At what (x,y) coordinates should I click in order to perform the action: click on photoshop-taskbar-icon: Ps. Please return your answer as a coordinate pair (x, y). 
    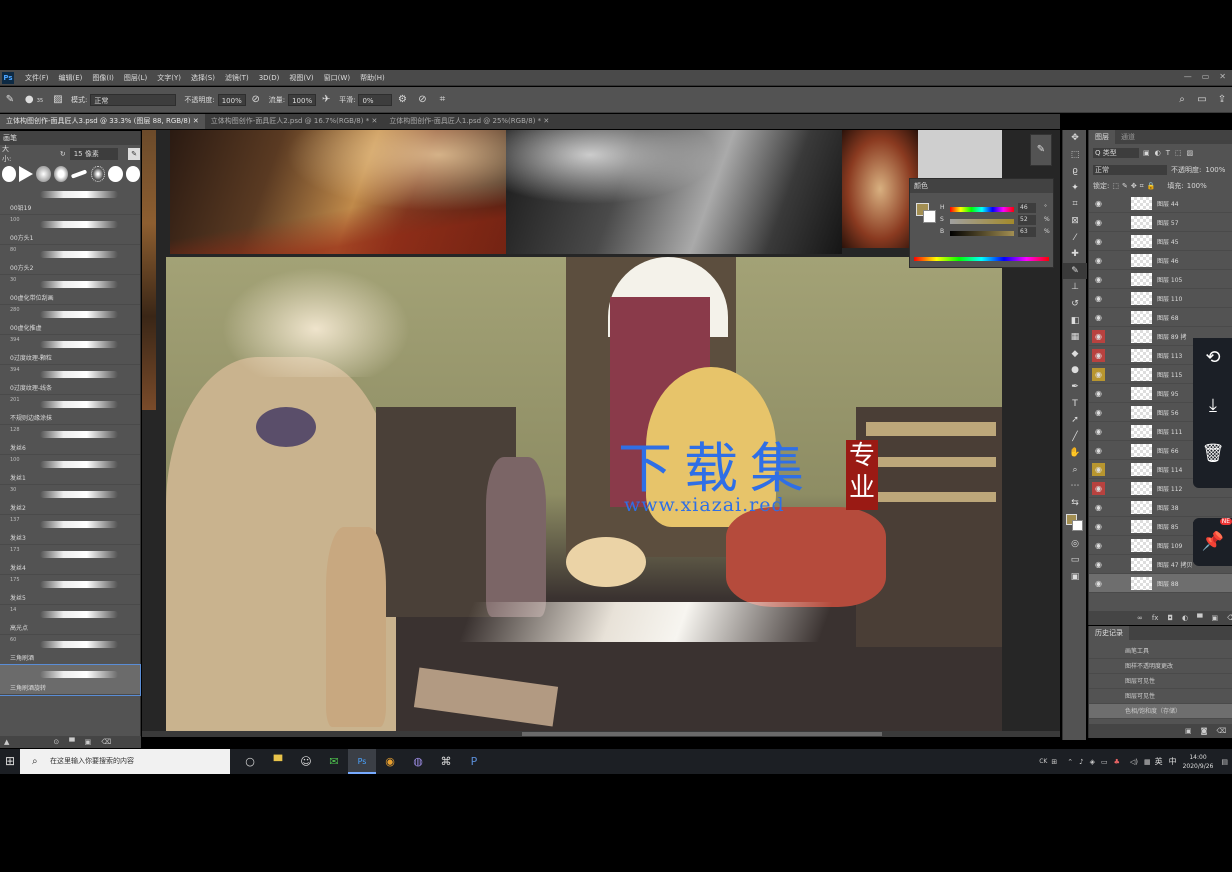
    Looking at the image, I should click on (362, 761).